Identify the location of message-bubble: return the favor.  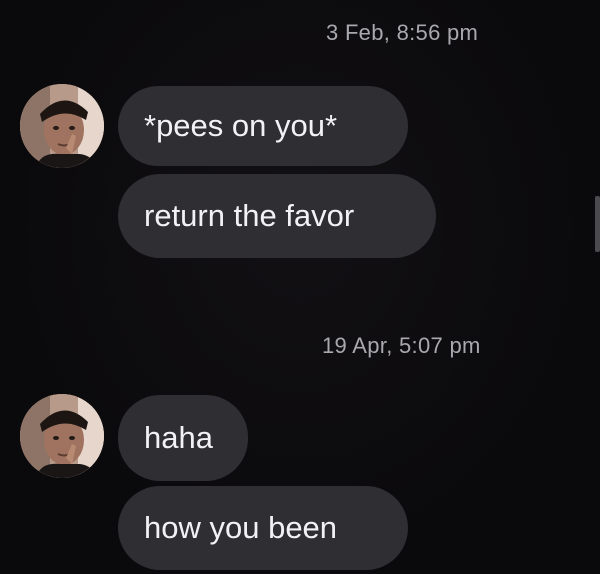
(277, 216).